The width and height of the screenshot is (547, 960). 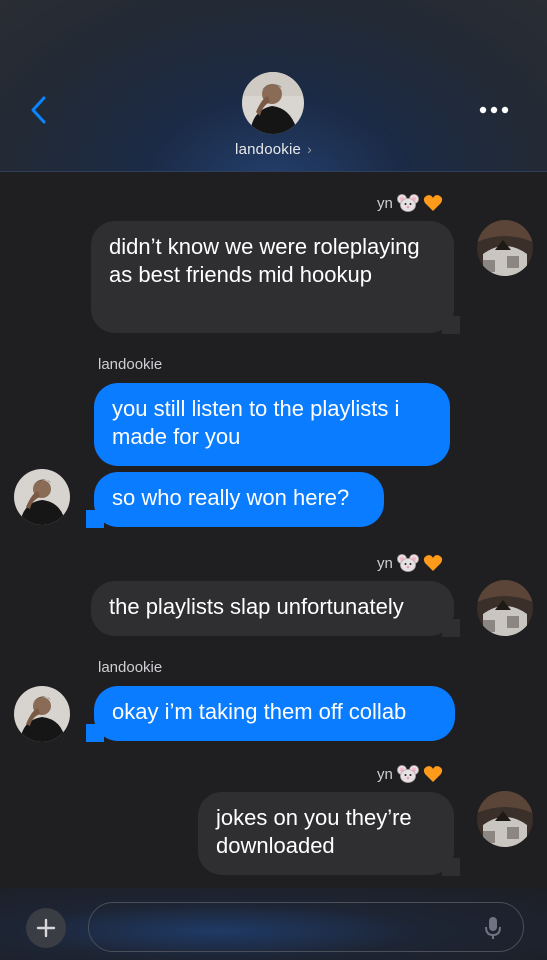 What do you see at coordinates (259, 711) in the screenshot?
I see `message-text: okay i’m taking them off collab` at bounding box center [259, 711].